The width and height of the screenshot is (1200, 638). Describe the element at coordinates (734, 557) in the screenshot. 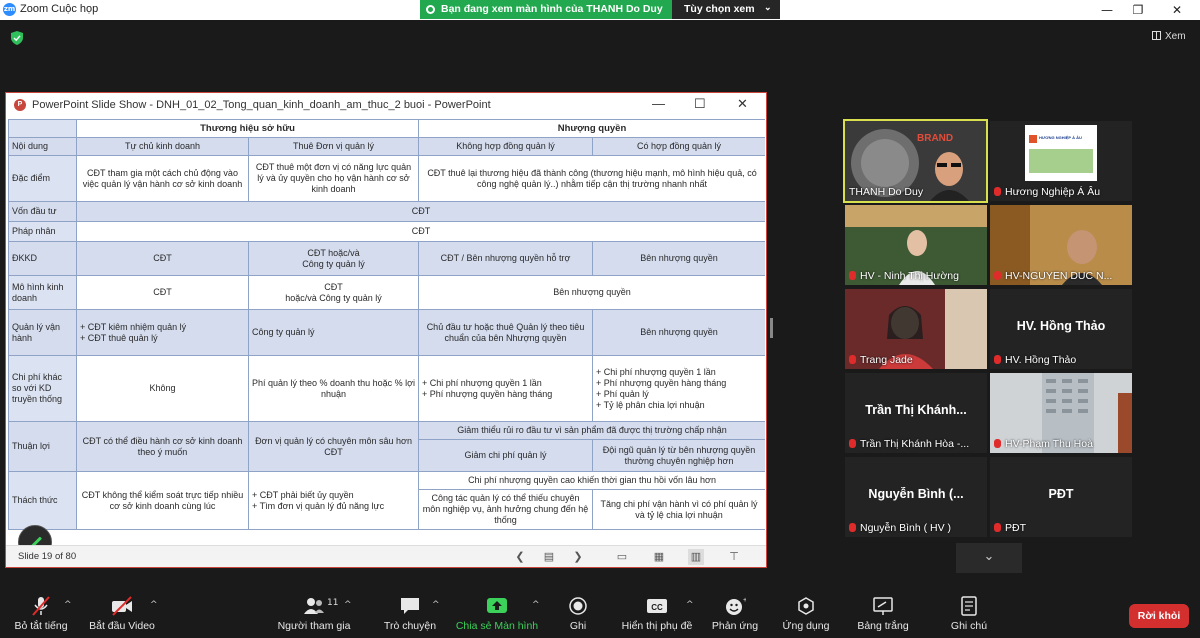

I see `slideshow-view-icon: ⊤` at that location.